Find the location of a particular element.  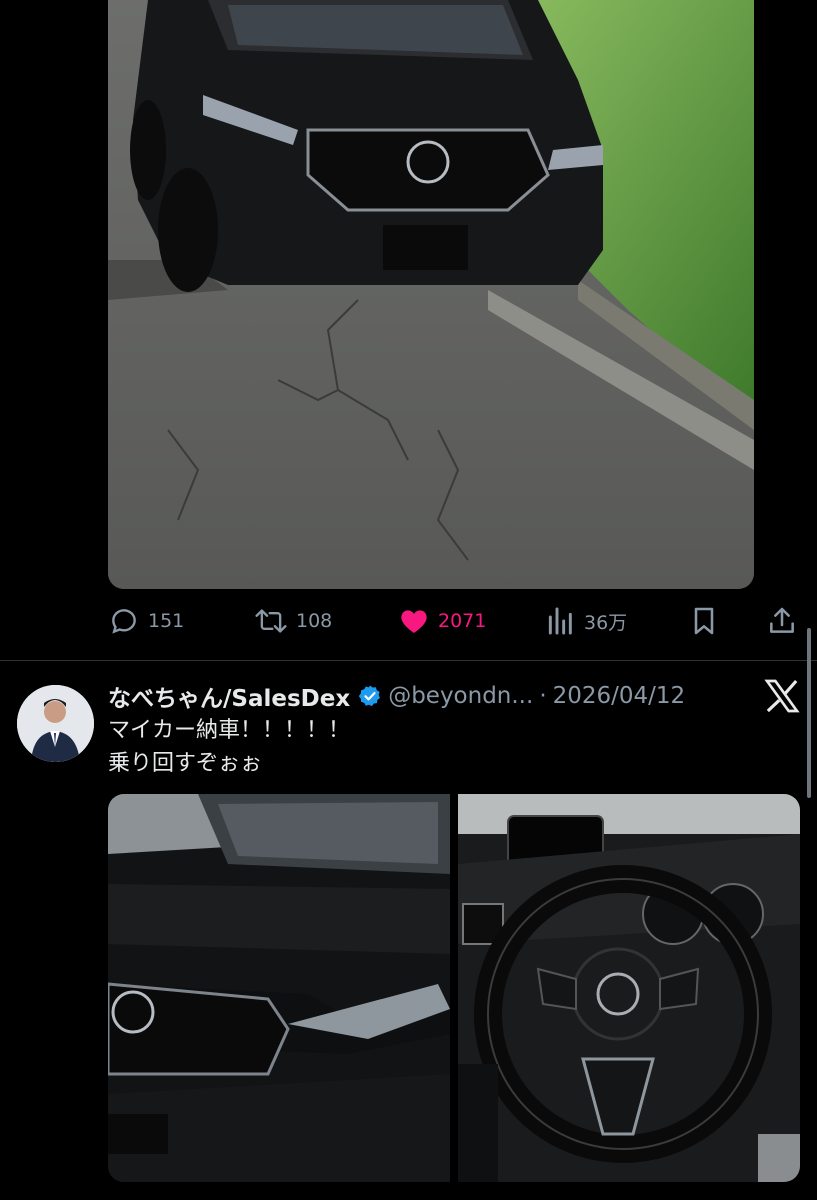

tweet-text-line: 乗り回すぞぉぉ is located at coordinates (185, 763).